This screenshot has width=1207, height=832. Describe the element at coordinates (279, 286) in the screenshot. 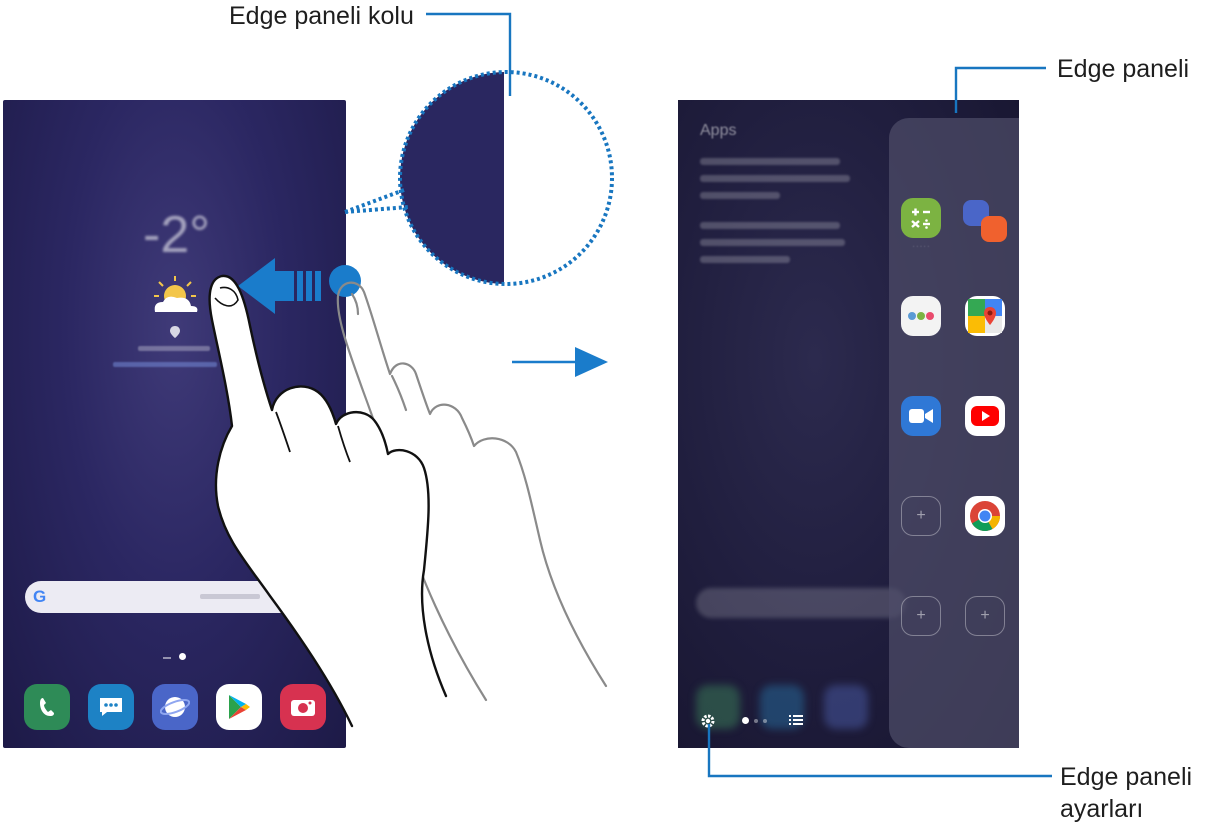

I see `swipe-left-arrow` at that location.